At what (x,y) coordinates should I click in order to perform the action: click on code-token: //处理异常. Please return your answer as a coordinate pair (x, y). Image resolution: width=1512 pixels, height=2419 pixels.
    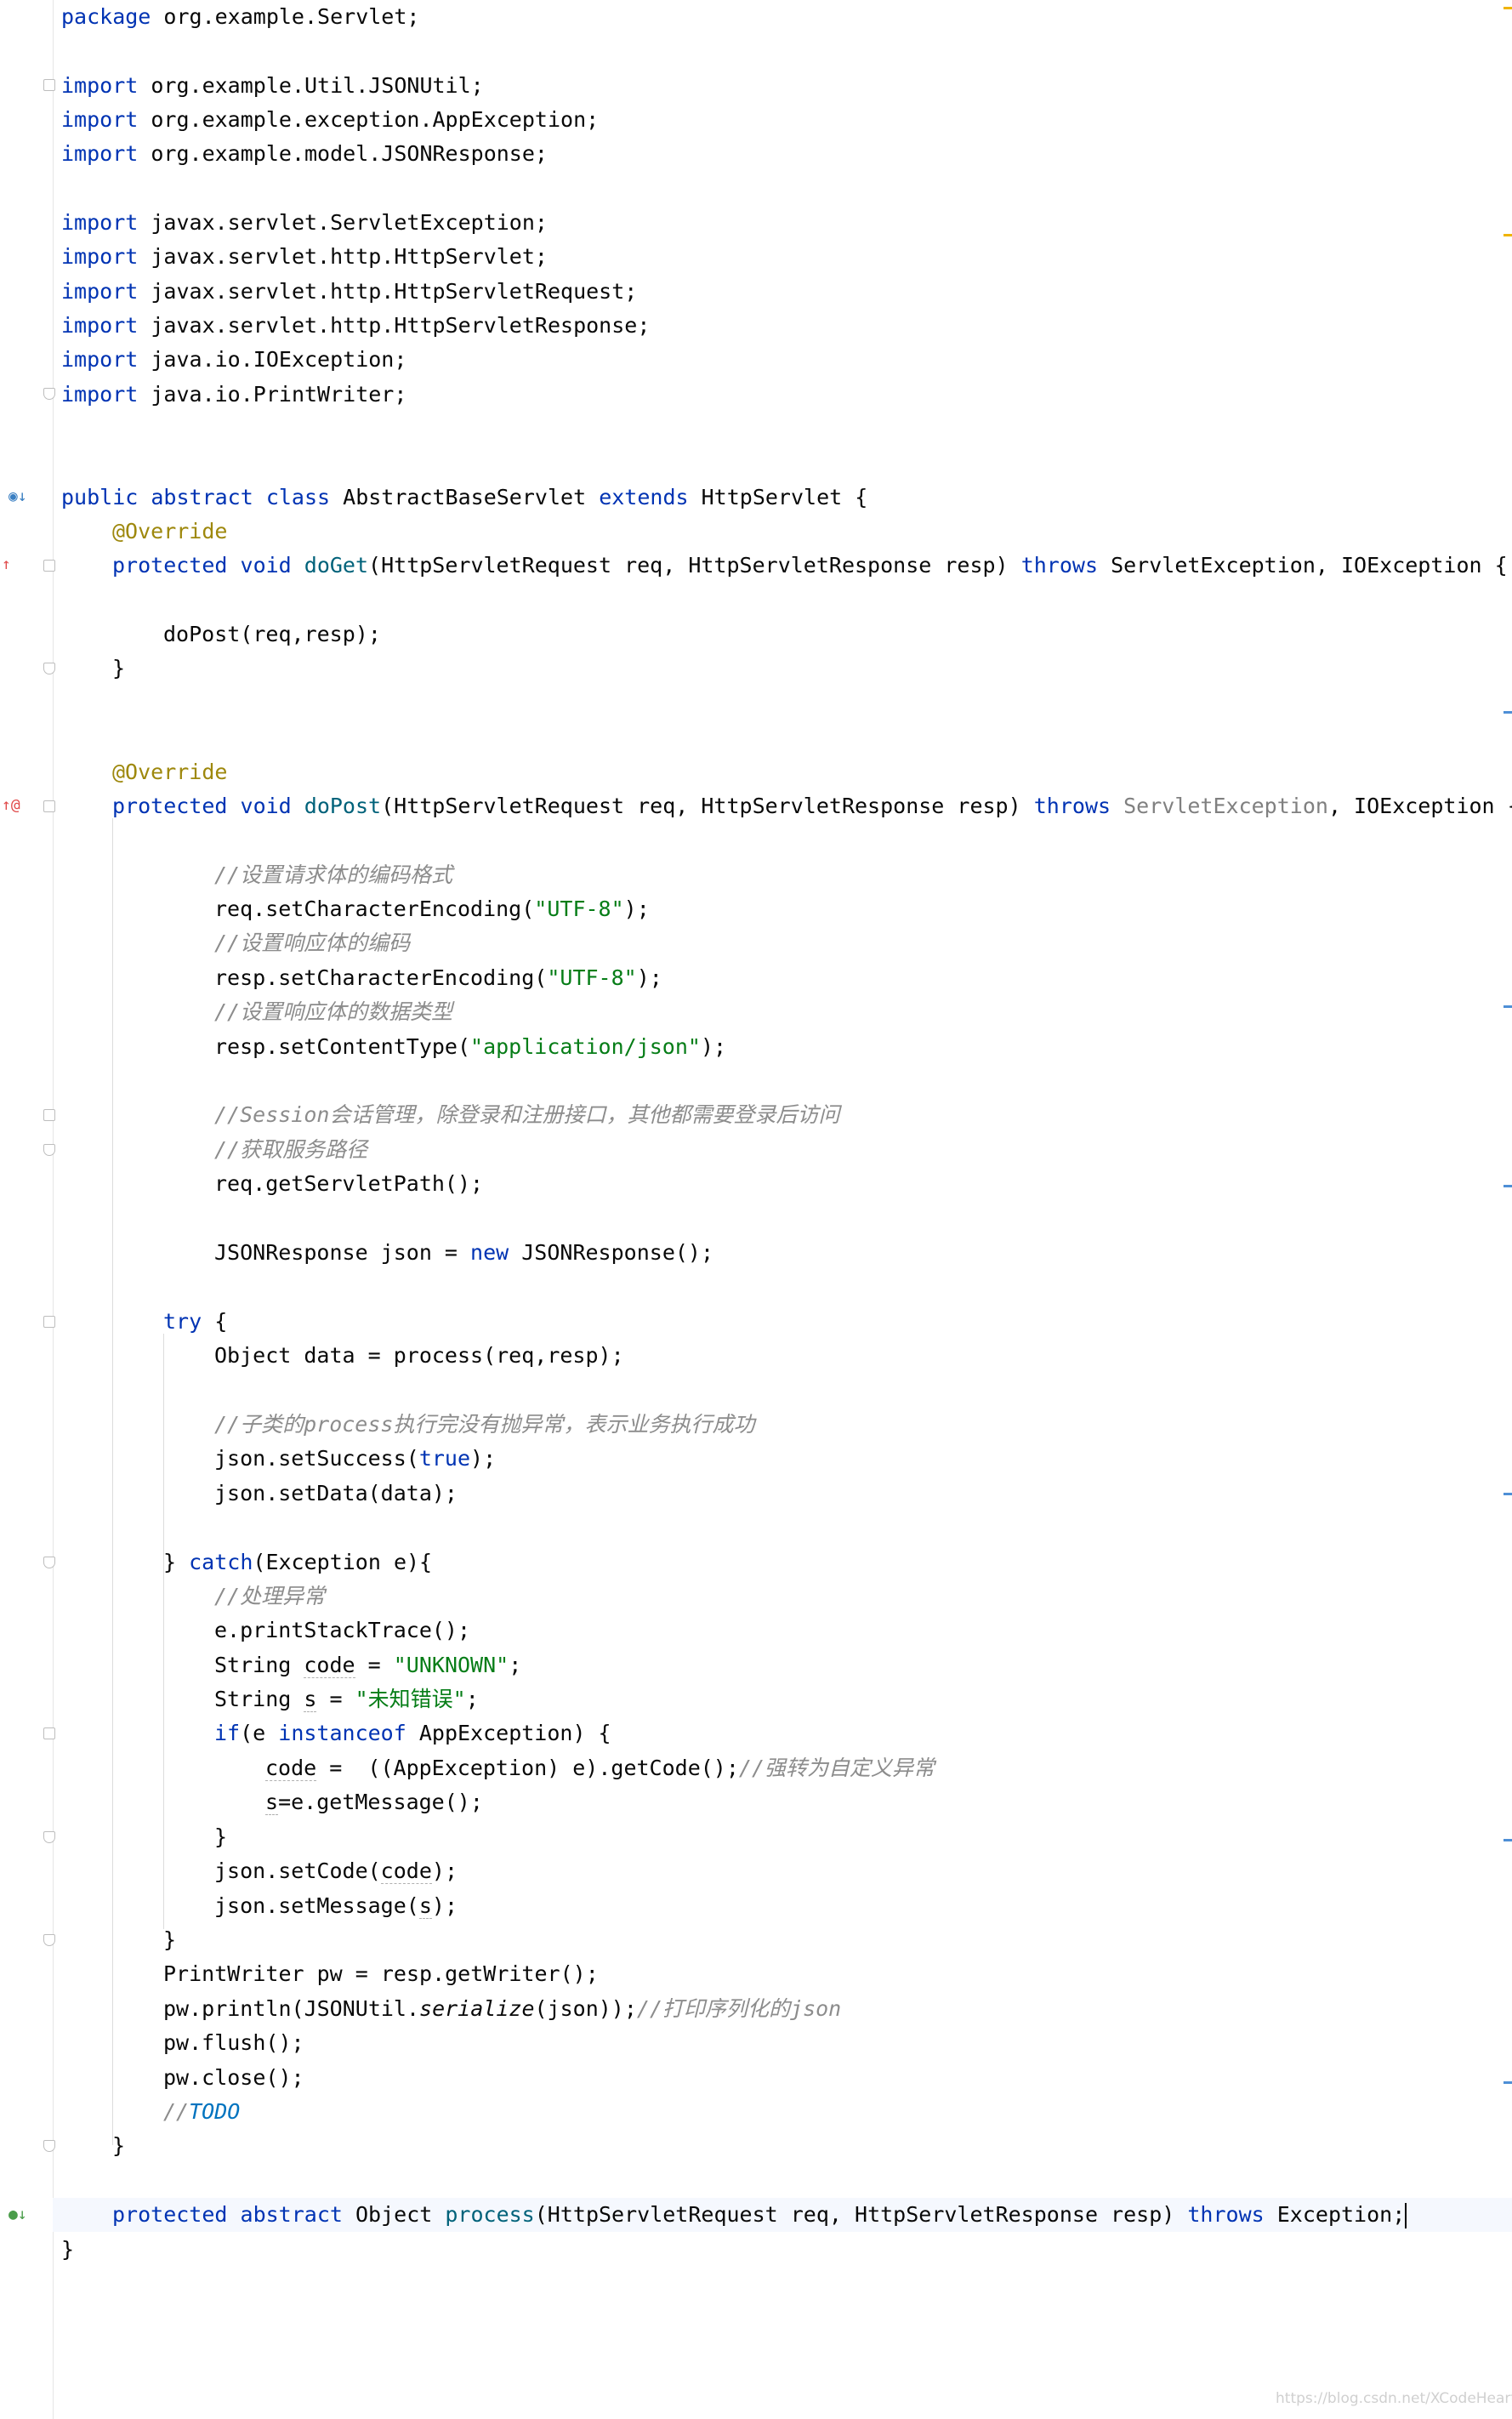
    Looking at the image, I should click on (270, 1596).